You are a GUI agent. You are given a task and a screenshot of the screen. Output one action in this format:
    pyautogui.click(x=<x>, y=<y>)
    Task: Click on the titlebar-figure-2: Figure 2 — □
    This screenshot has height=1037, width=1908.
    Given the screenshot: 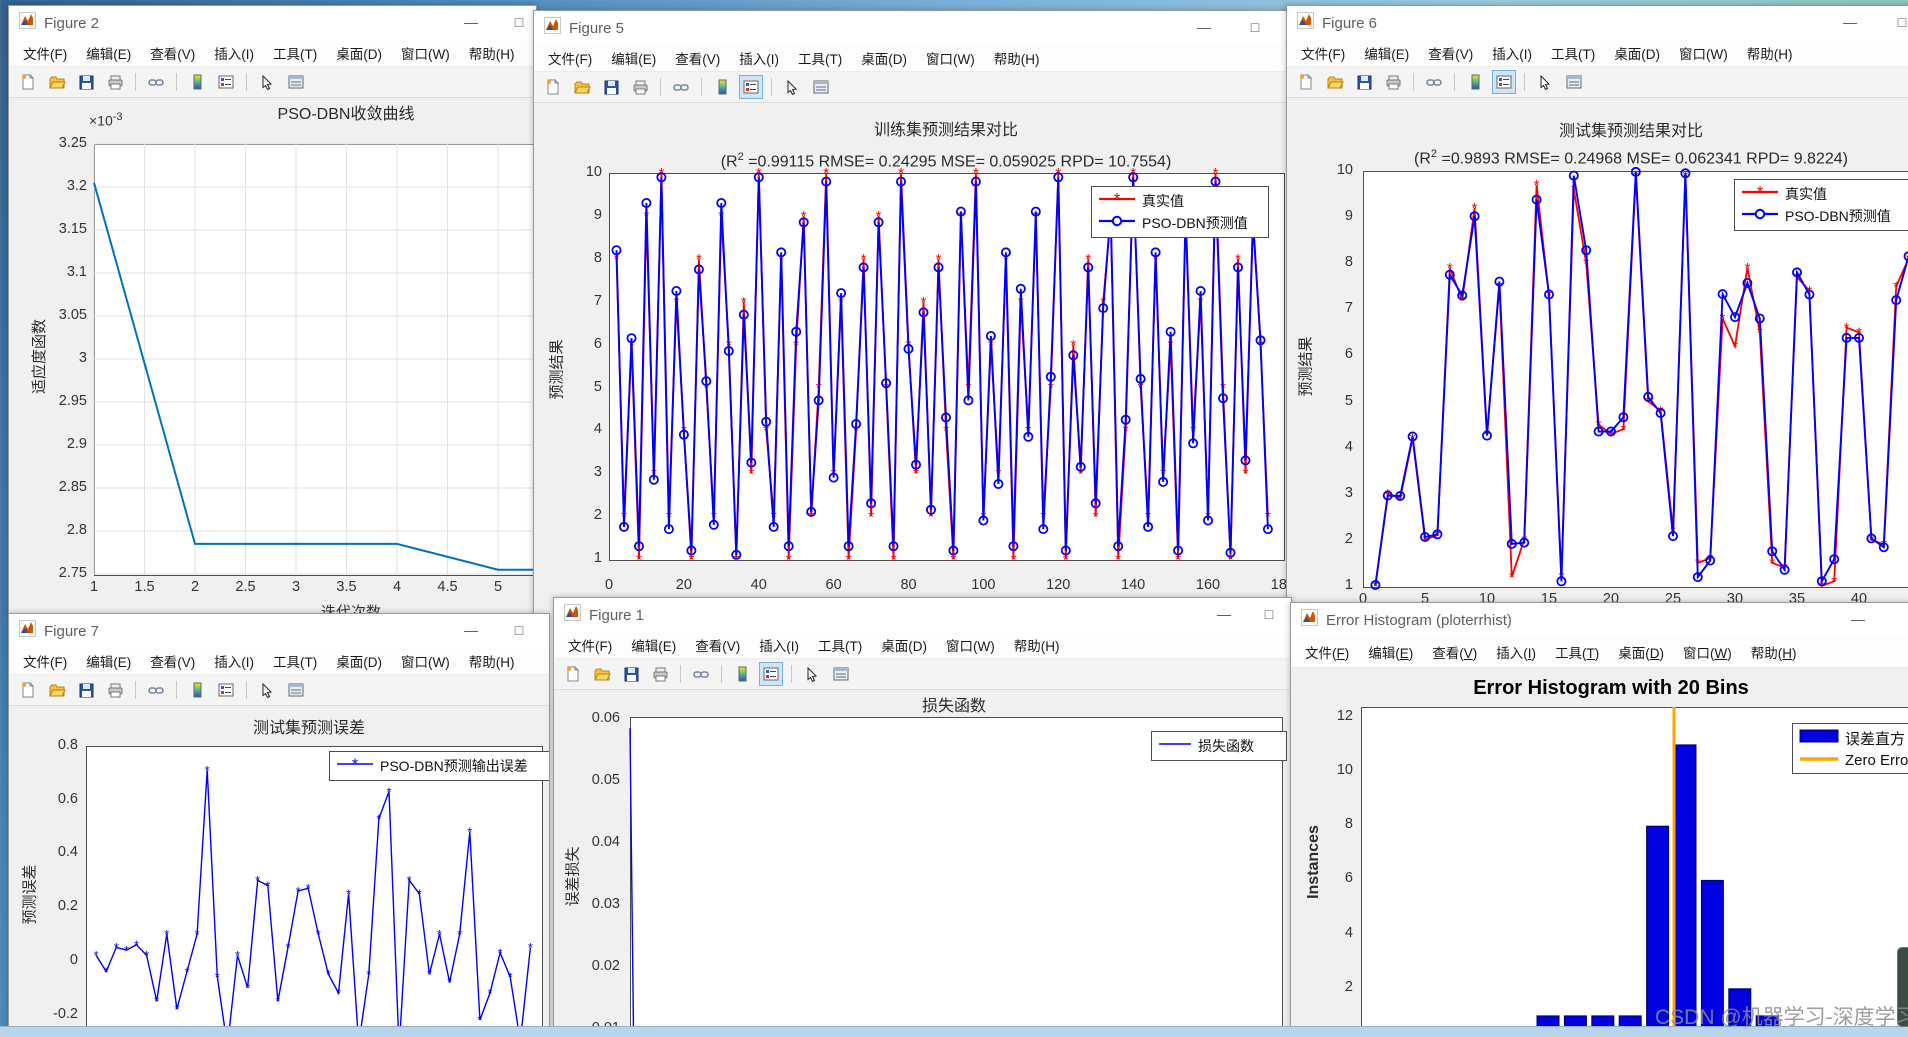 What is the action you would take?
    pyautogui.click(x=272, y=23)
    